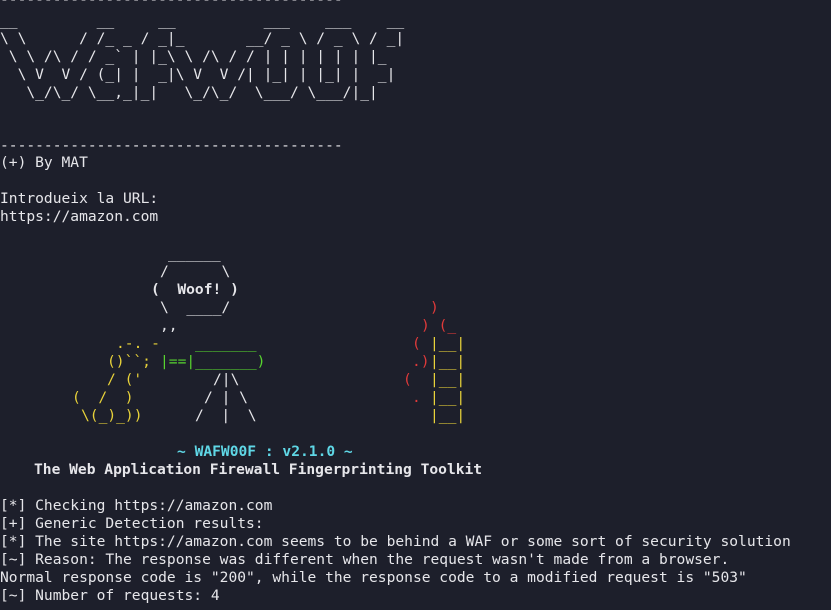 This screenshot has height=610, width=831. I want to click on flame-art: ., so click(416, 397).